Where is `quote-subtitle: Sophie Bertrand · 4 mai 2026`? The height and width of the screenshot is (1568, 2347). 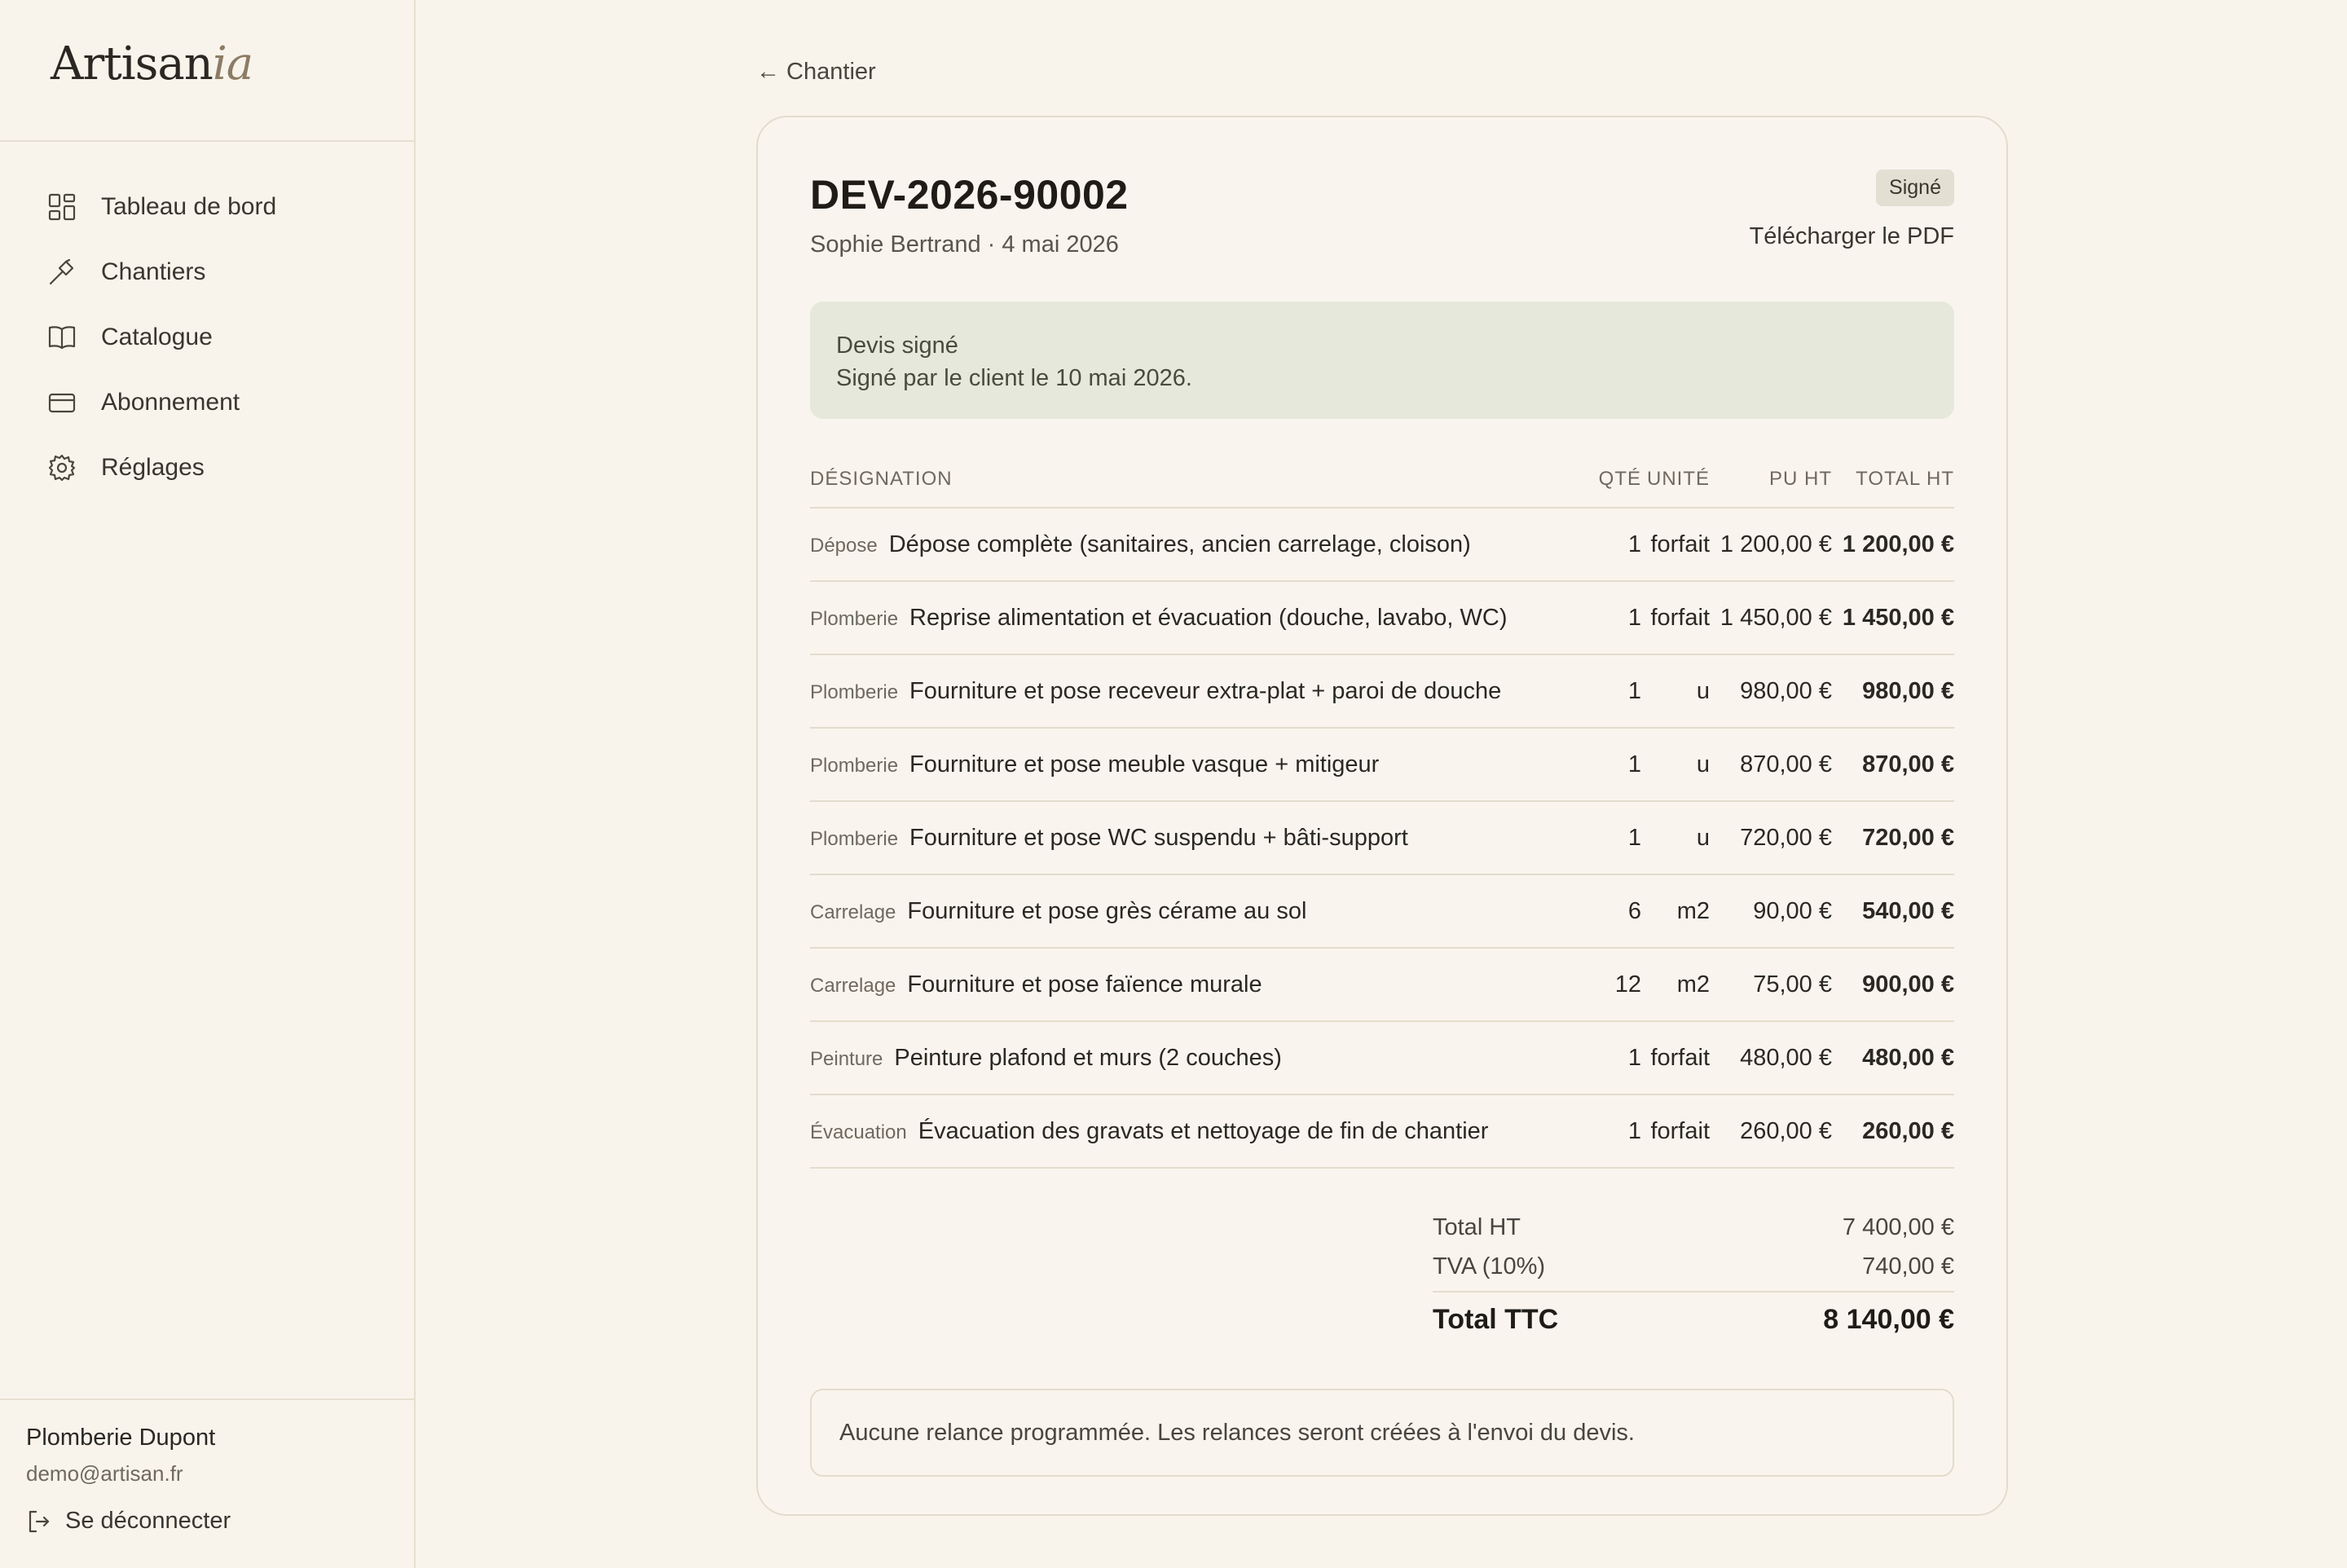
quote-subtitle: Sophie Bertrand · 4 mai 2026 is located at coordinates (965, 244).